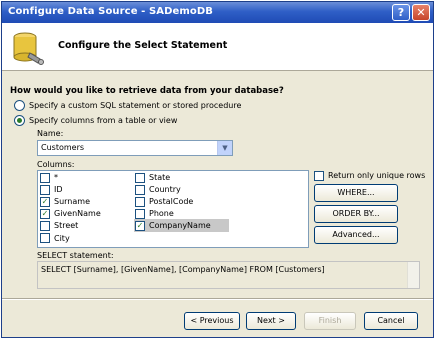 Image resolution: width=435 pixels, height=339 pixels. I want to click on footer-separator, so click(217, 299).